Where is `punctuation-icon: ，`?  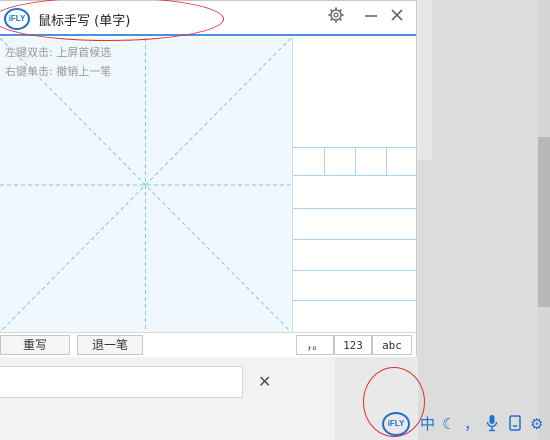 punctuation-icon: ， is located at coordinates (471, 424).